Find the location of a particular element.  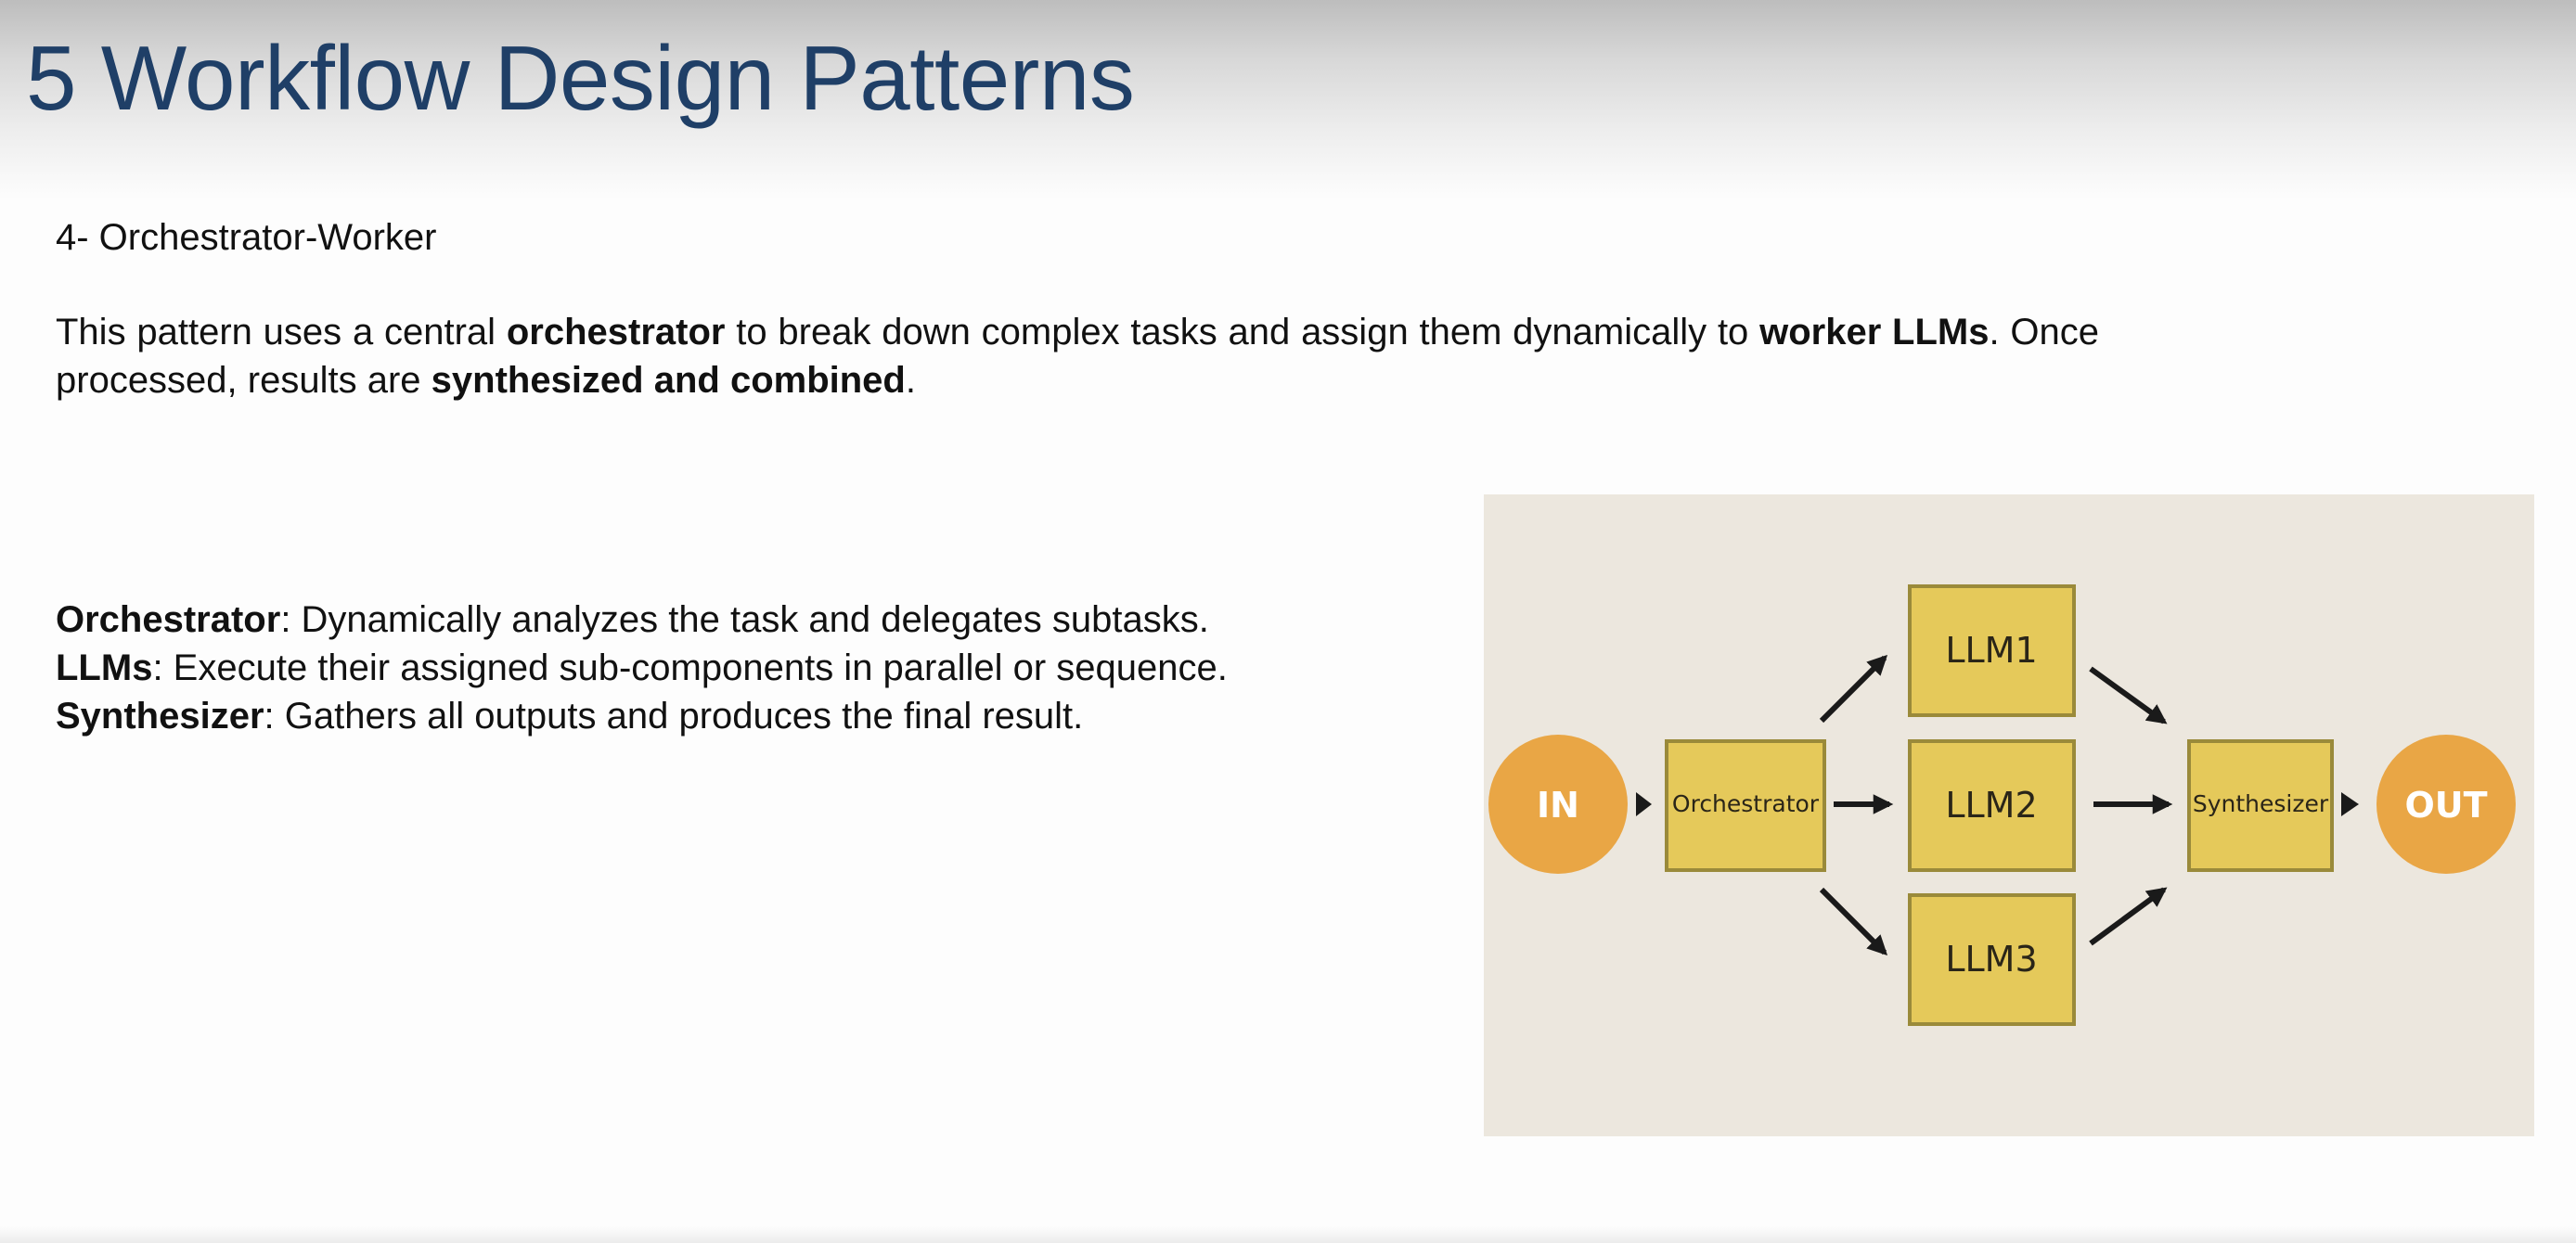

intro-bold-worker-llms: worker LLMs is located at coordinates (1874, 332).